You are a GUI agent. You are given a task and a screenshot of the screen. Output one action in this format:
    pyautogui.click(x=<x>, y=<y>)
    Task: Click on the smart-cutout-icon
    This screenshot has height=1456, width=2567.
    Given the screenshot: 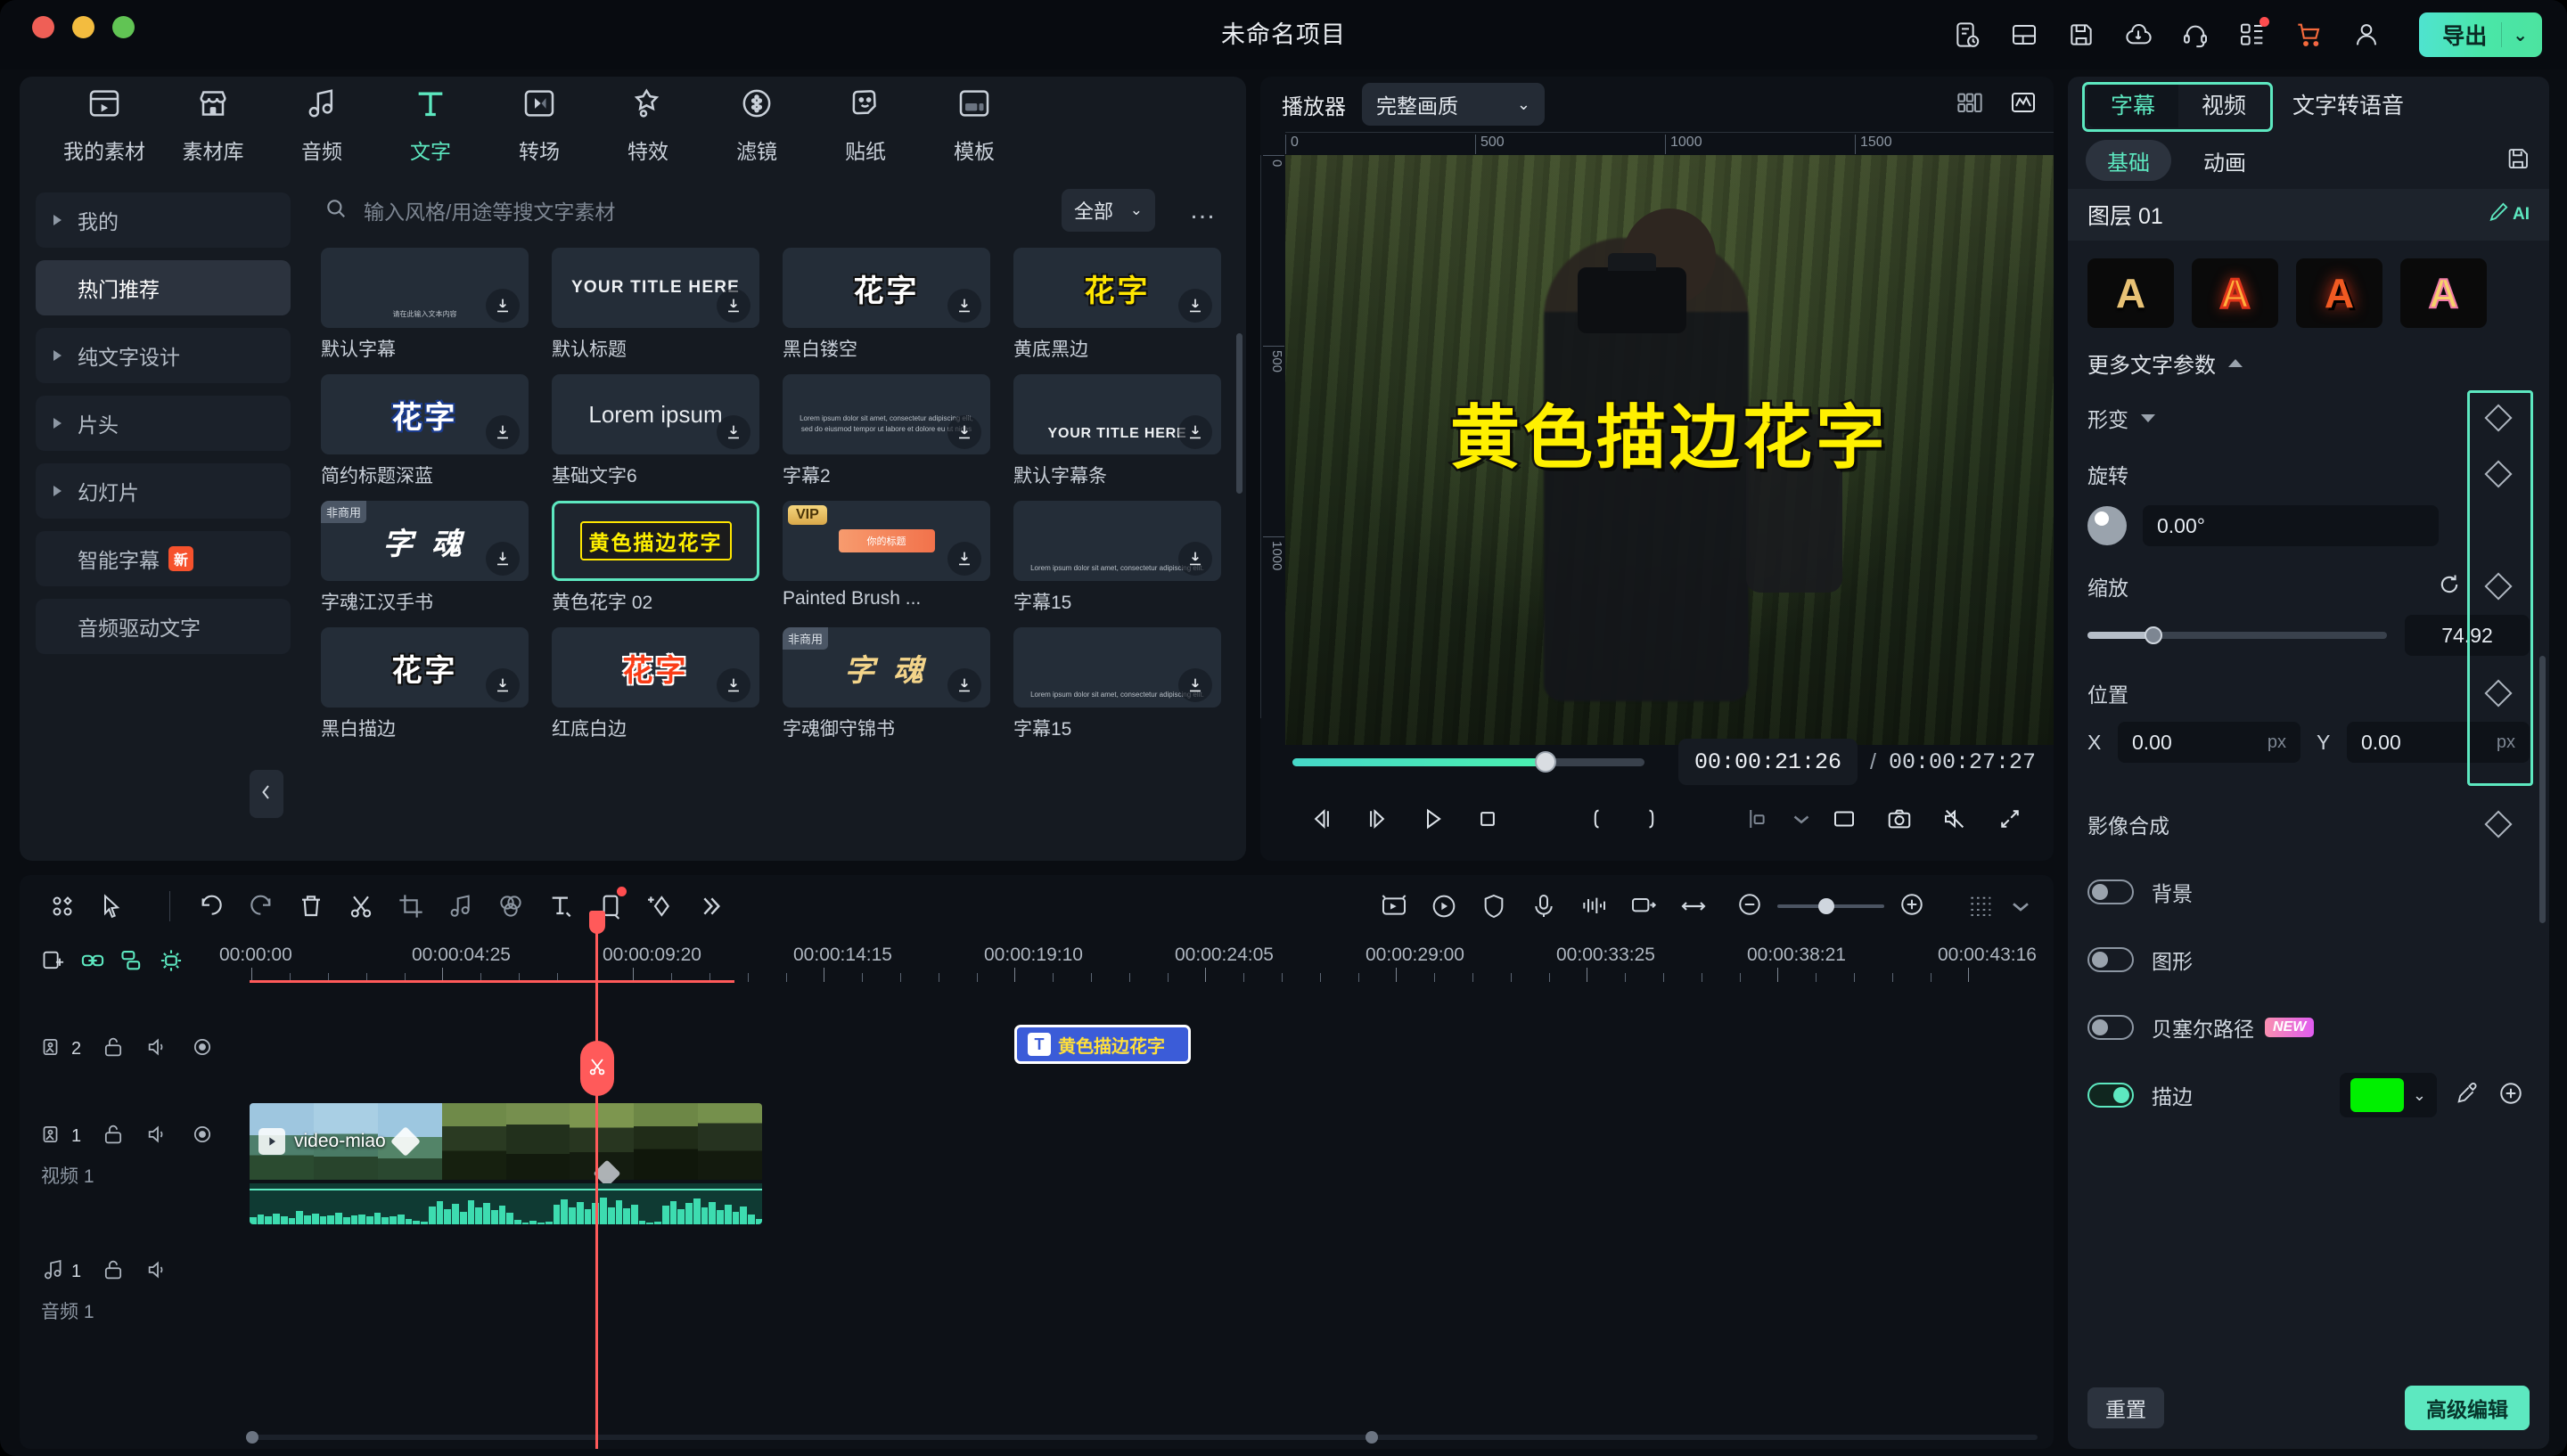 What is the action you would take?
    pyautogui.click(x=1394, y=906)
    